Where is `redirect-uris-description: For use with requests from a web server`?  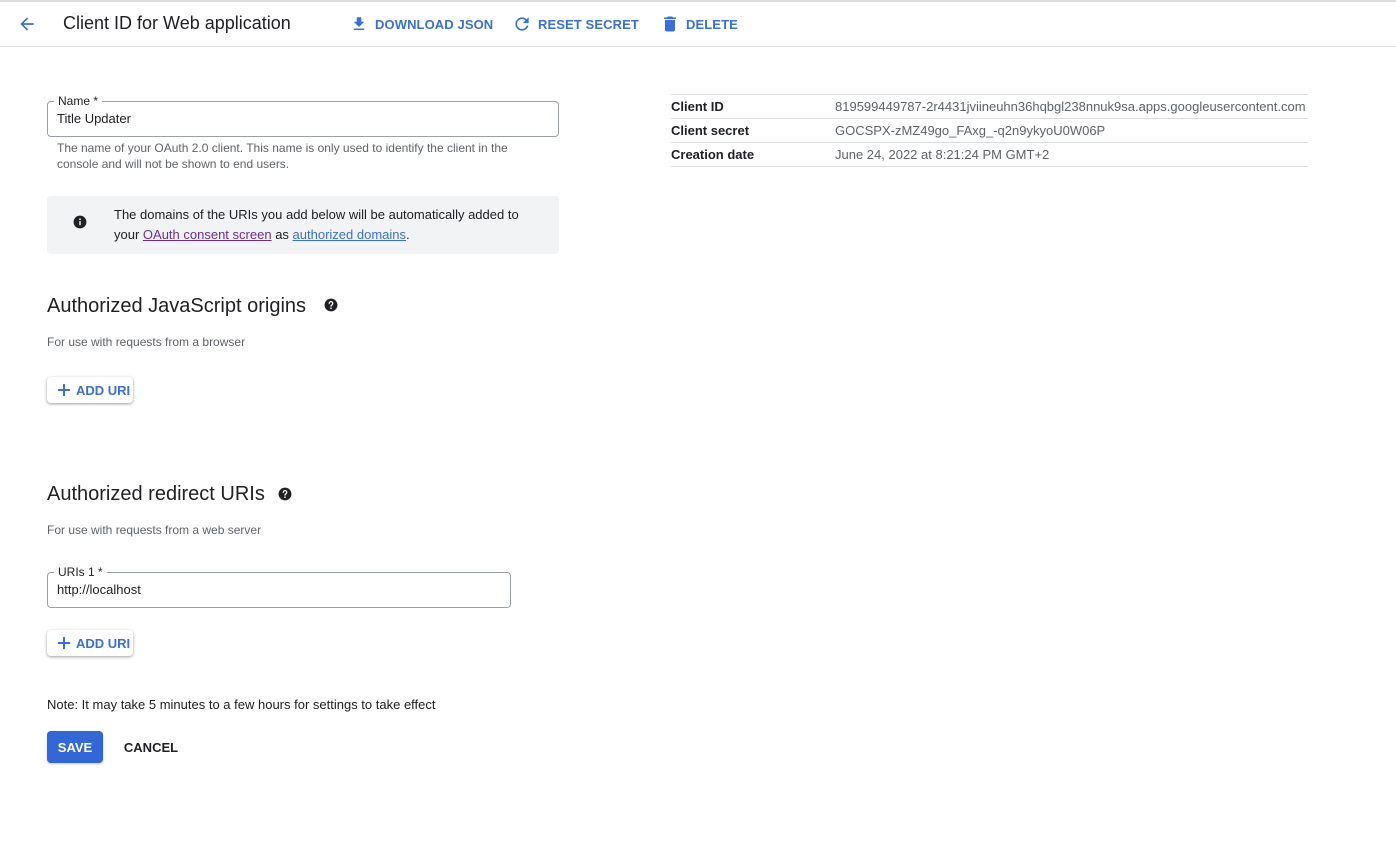 redirect-uris-description: For use with requests from a web server is located at coordinates (154, 530).